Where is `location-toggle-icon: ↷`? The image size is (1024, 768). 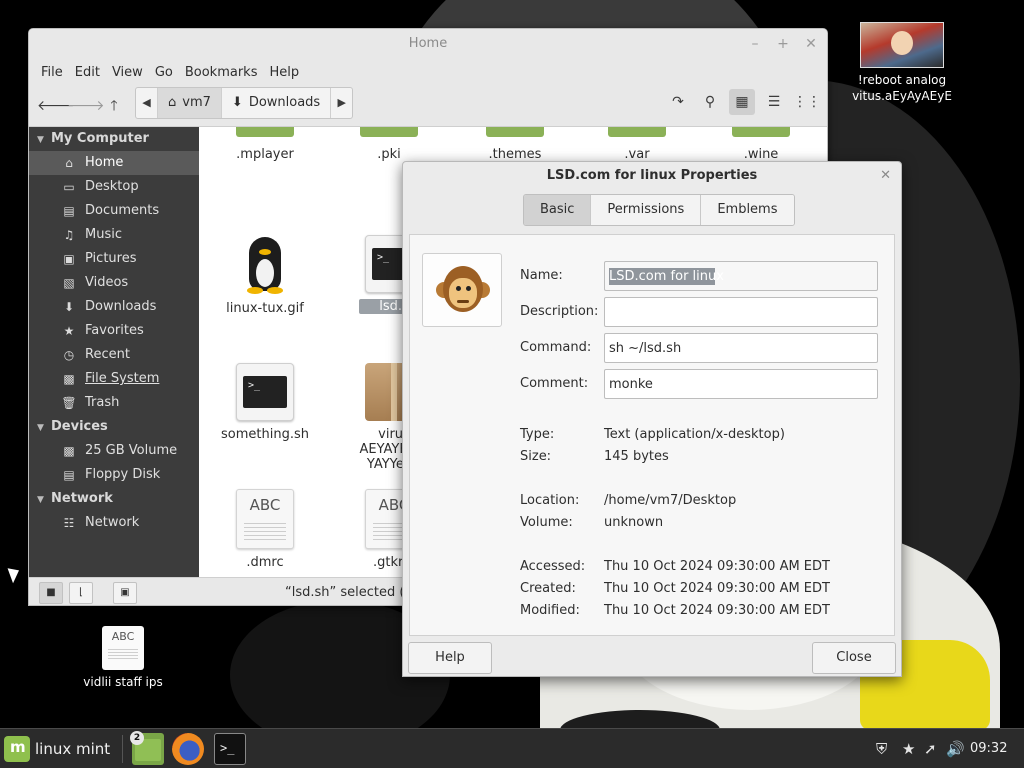 location-toggle-icon: ↷ is located at coordinates (678, 102).